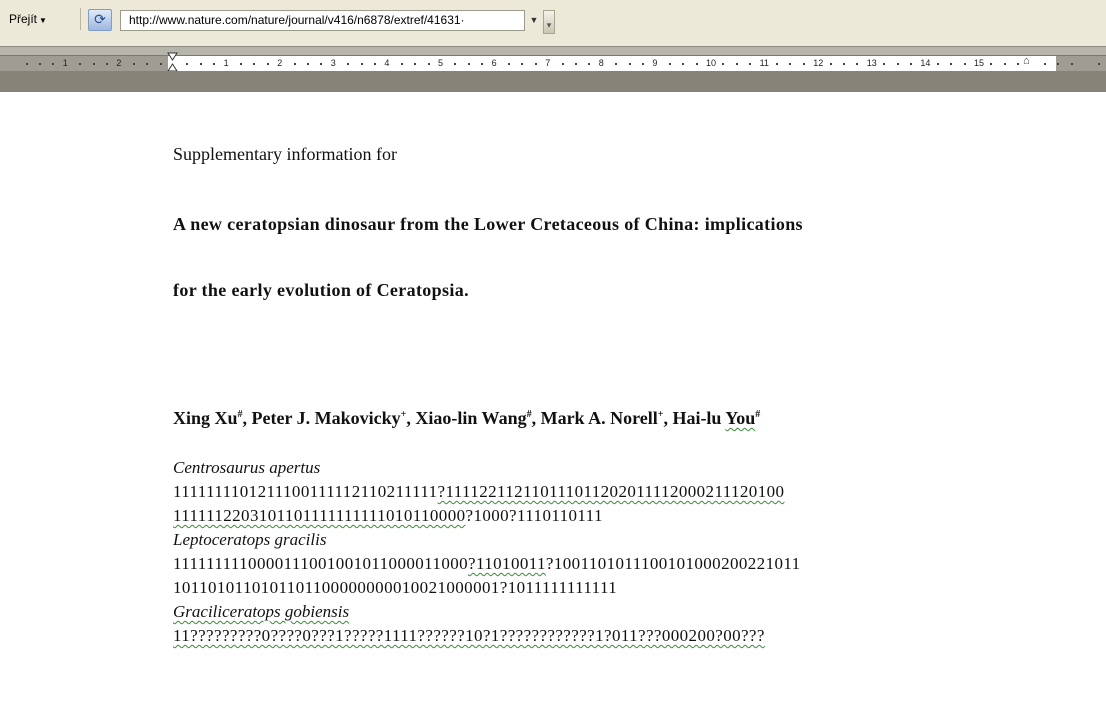  What do you see at coordinates (740, 418) in the screenshot?
I see `author-name-flagged: You` at bounding box center [740, 418].